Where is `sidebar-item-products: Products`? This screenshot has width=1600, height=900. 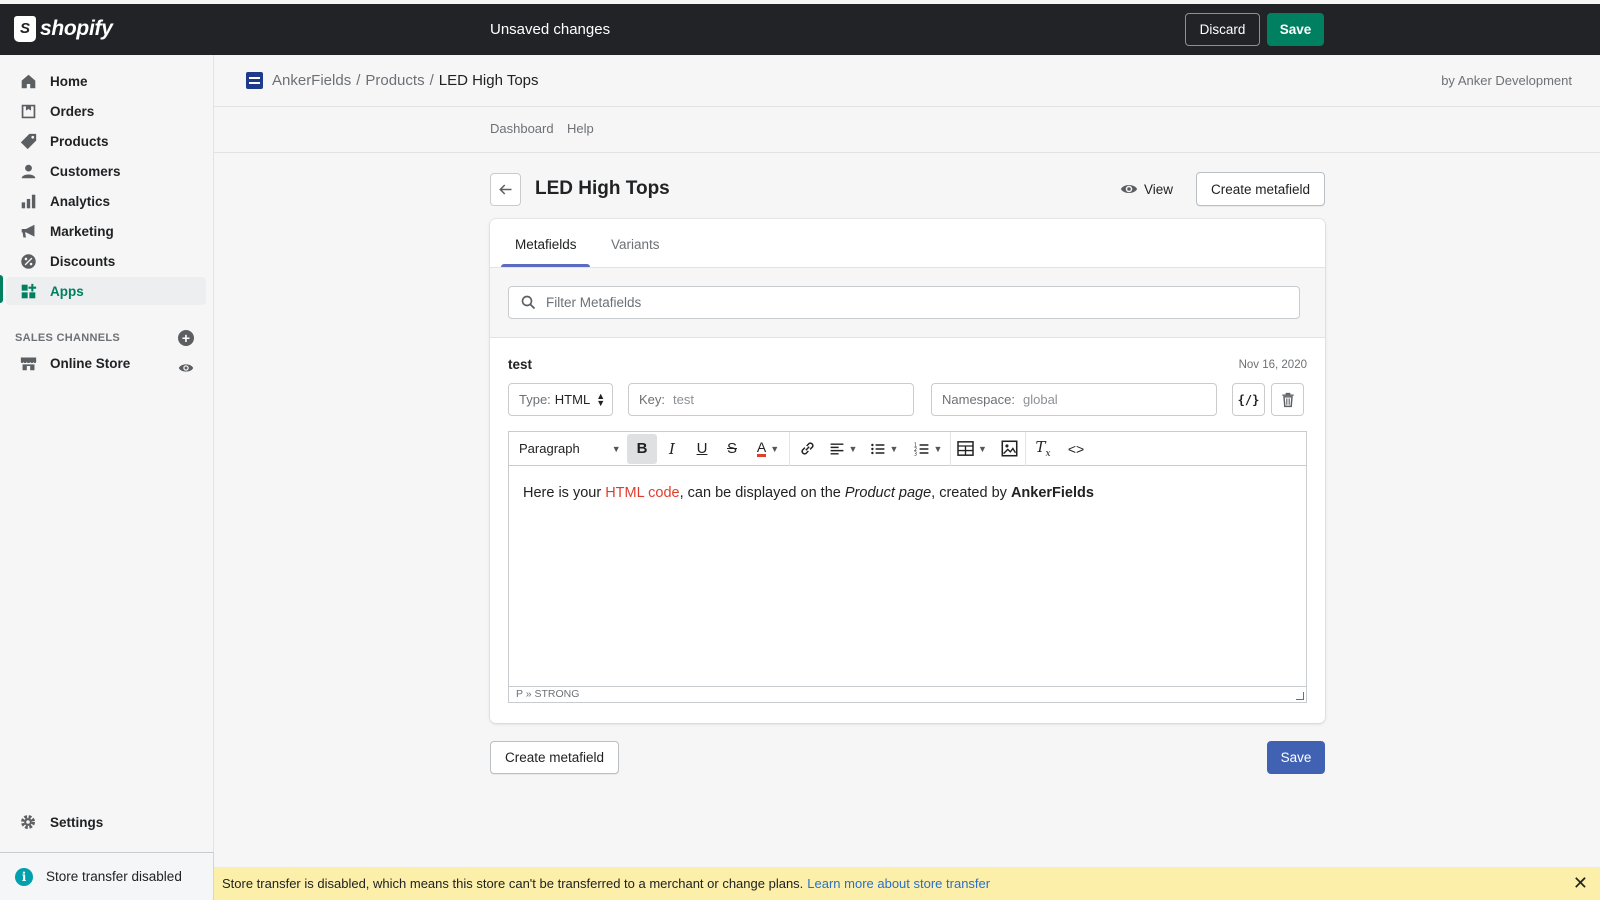
sidebar-item-products: Products is located at coordinates (106, 141).